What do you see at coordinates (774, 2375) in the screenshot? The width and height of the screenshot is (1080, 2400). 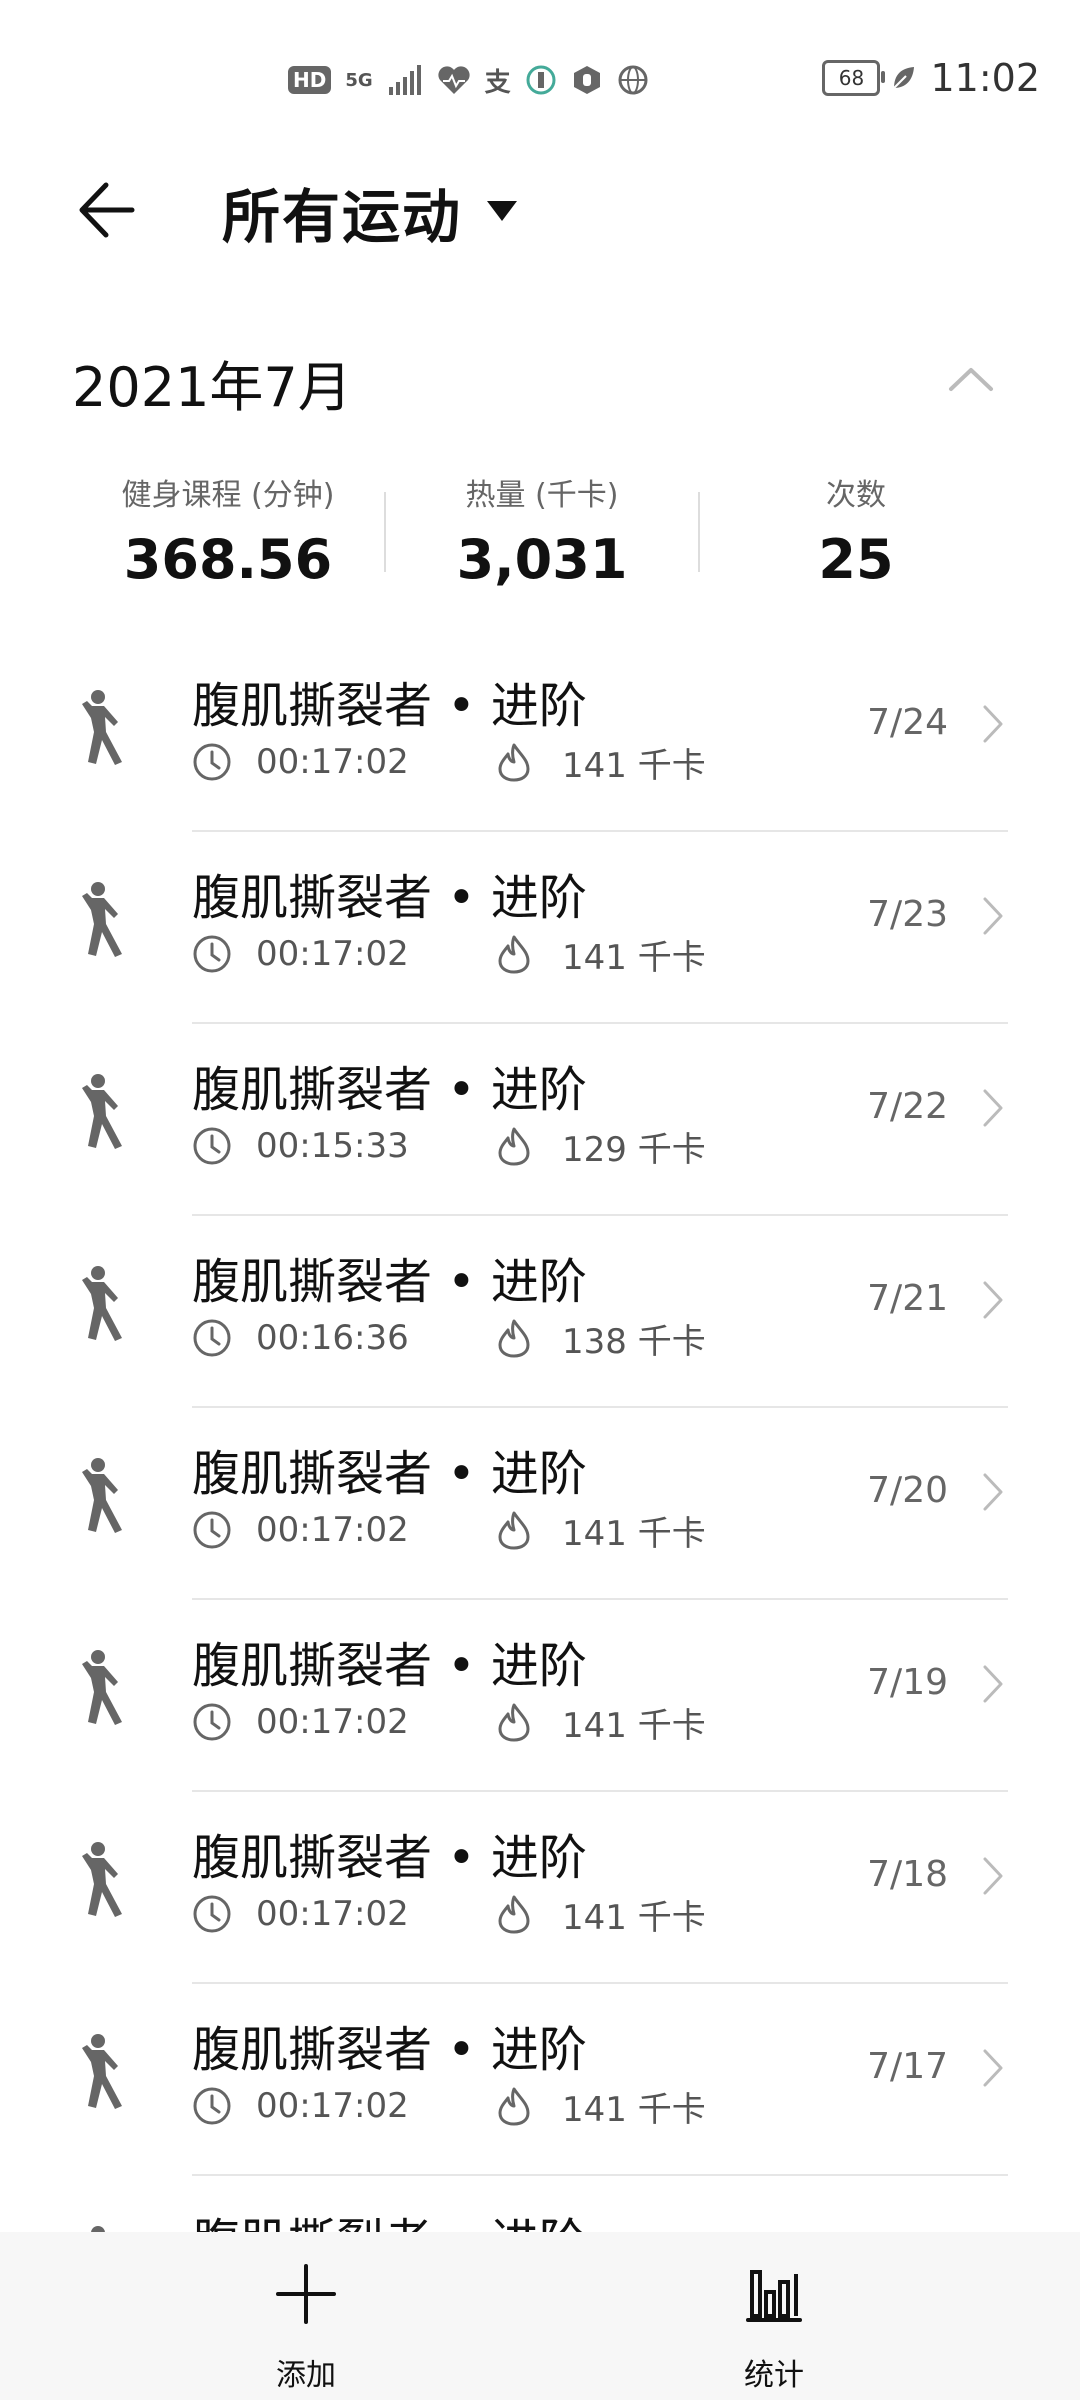 I see `statistics-label: 统计` at bounding box center [774, 2375].